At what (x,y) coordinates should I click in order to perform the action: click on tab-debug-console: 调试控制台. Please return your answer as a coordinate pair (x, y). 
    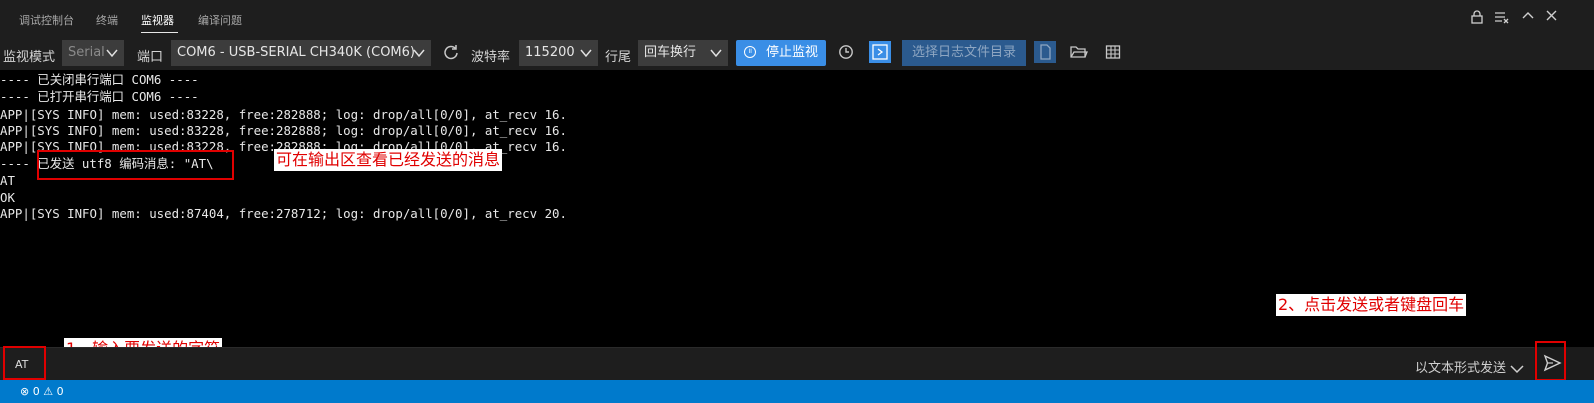
    Looking at the image, I should click on (46, 20).